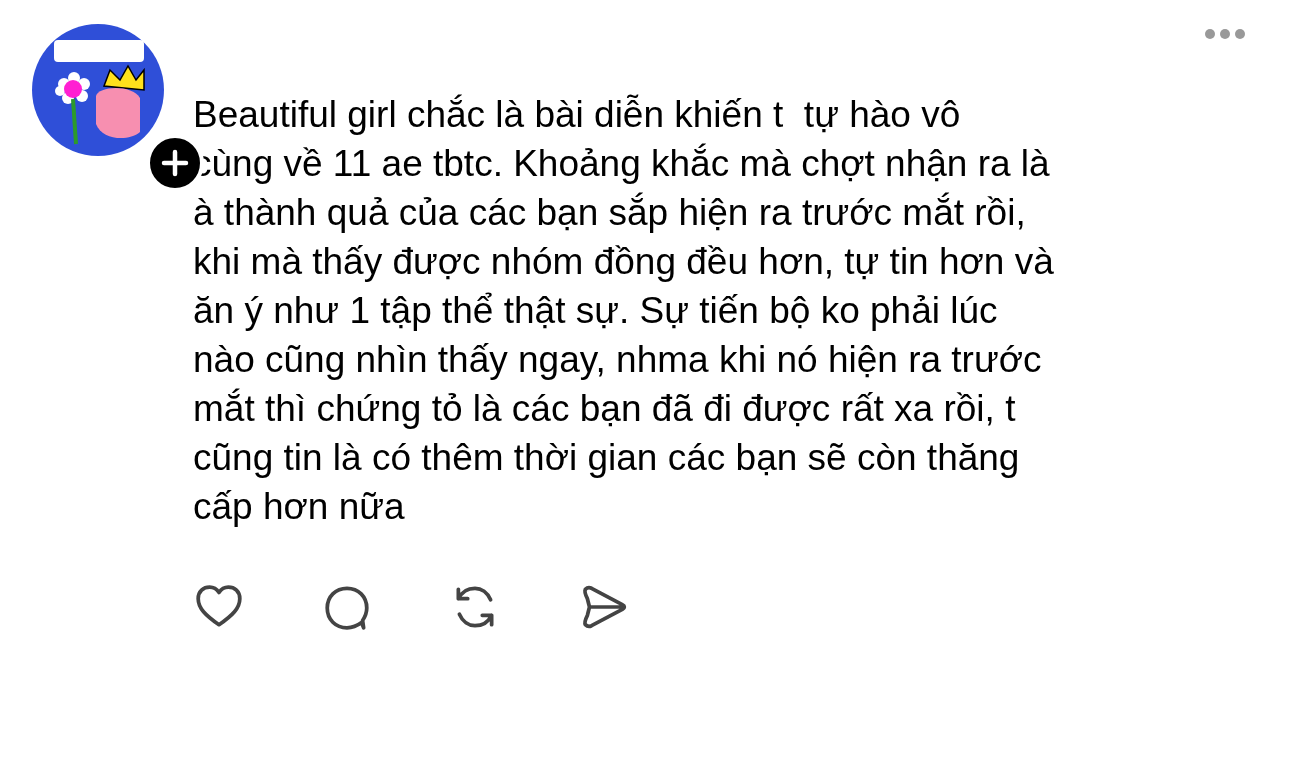 The height and width of the screenshot is (776, 1290). I want to click on more-options-icon, so click(1225, 34).